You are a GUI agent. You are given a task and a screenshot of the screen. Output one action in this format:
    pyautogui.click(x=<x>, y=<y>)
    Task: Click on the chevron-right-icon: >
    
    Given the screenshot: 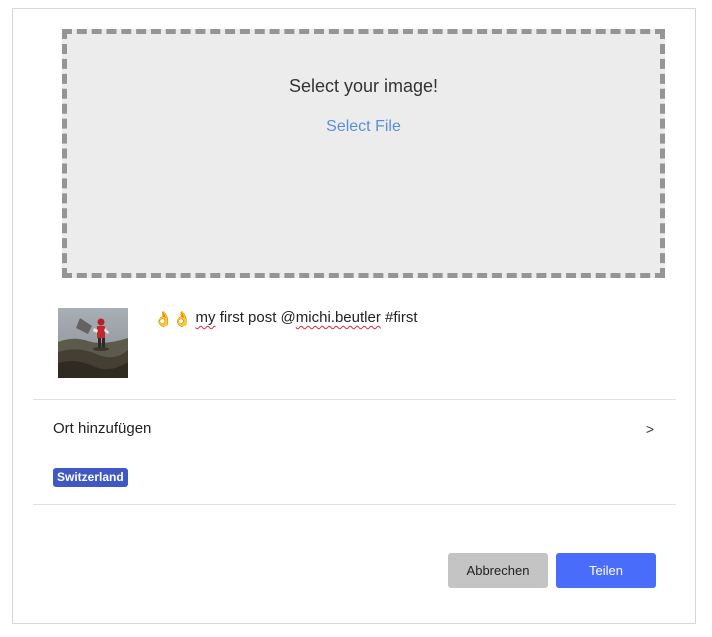 What is the action you would take?
    pyautogui.click(x=649, y=429)
    